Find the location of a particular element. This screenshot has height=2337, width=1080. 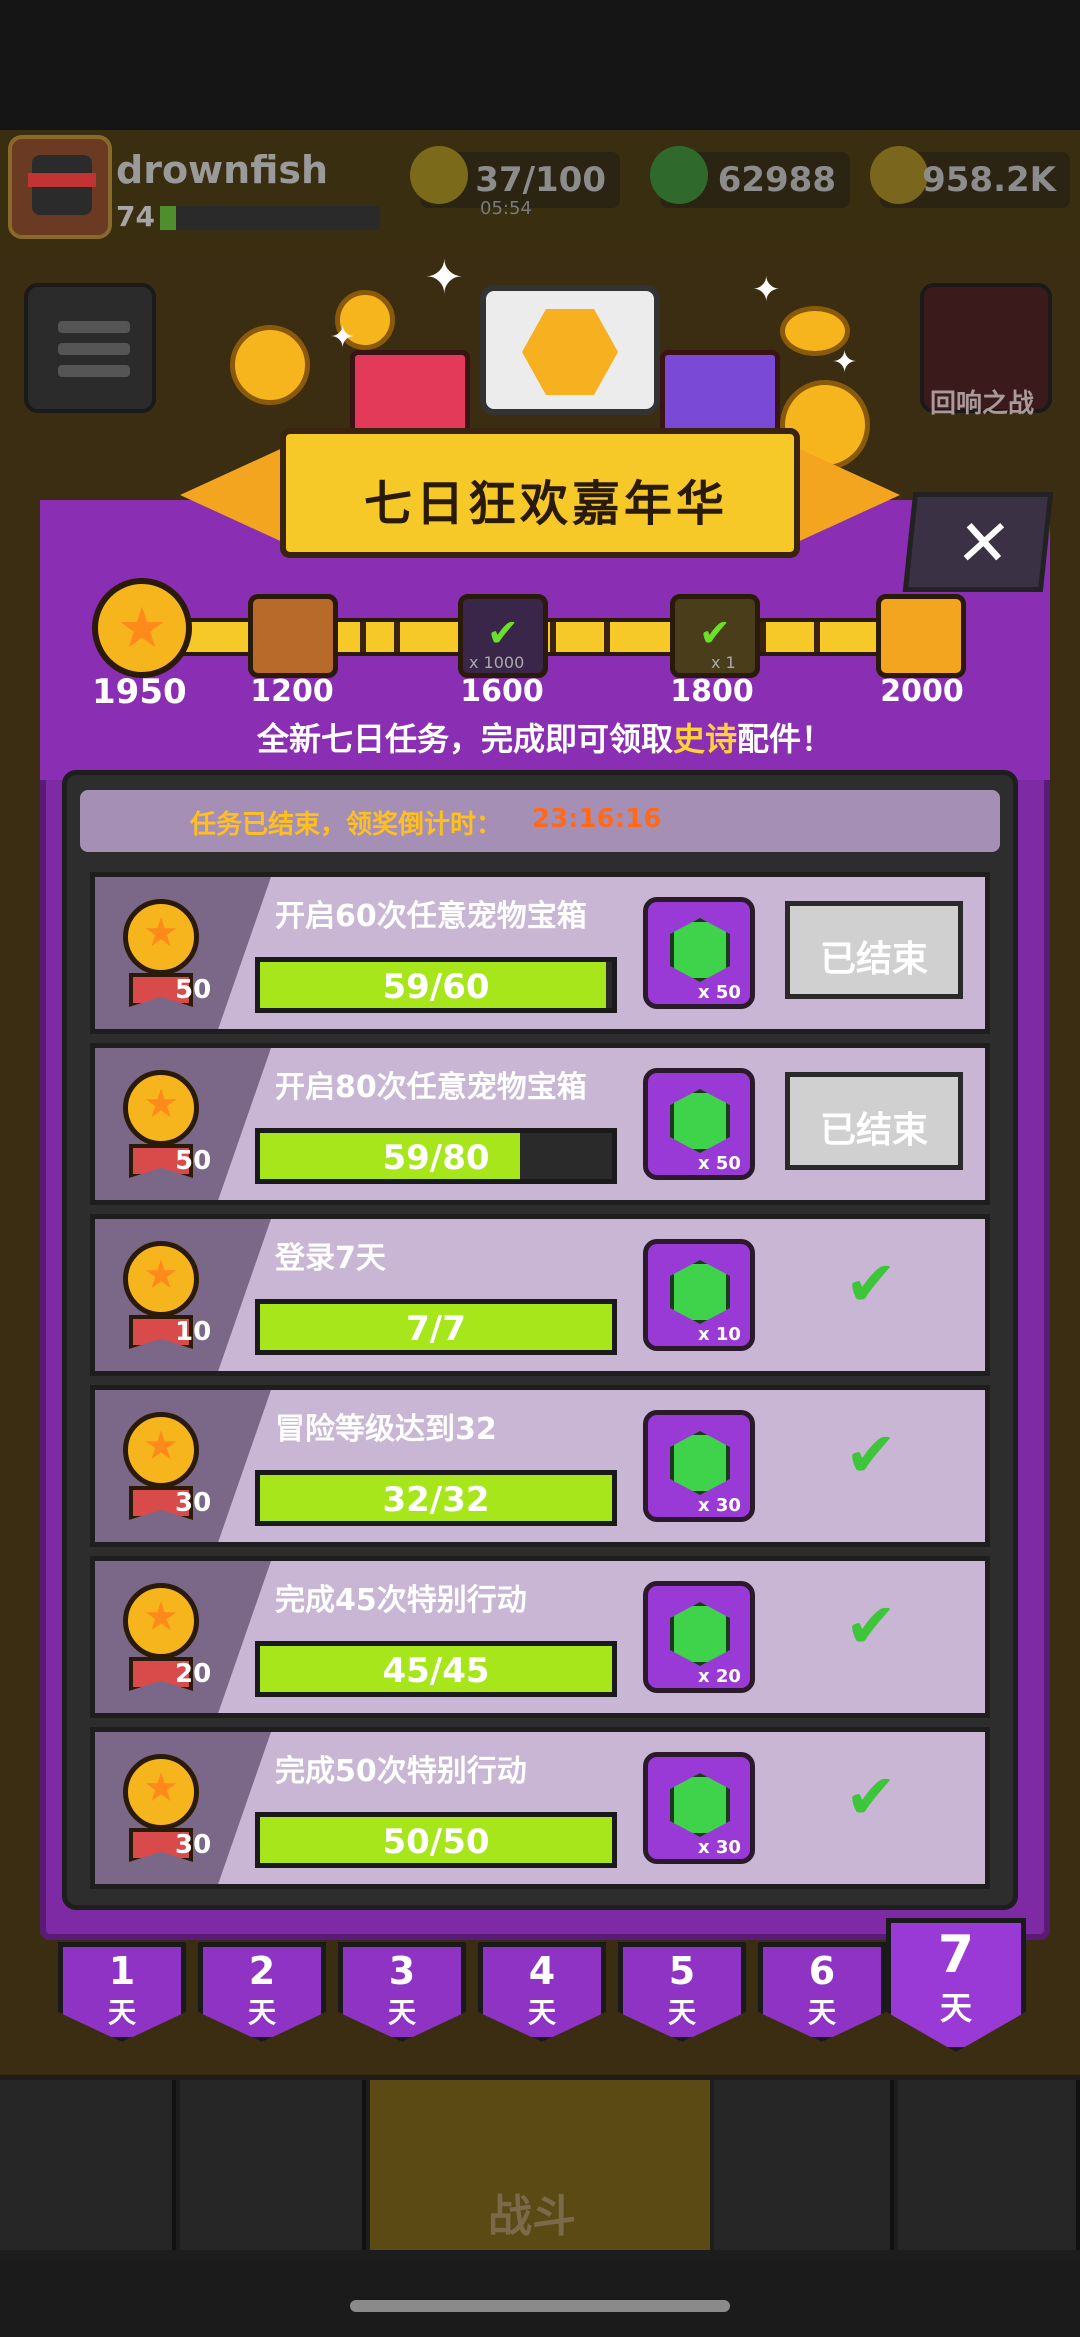

task-progress-text: 32/32 is located at coordinates (436, 1500).